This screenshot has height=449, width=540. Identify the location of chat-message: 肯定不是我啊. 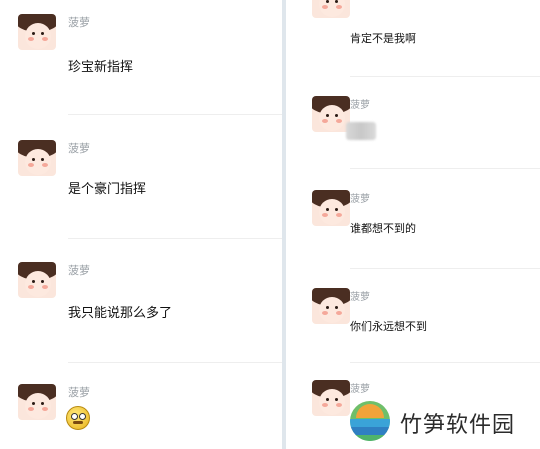
(413, 40).